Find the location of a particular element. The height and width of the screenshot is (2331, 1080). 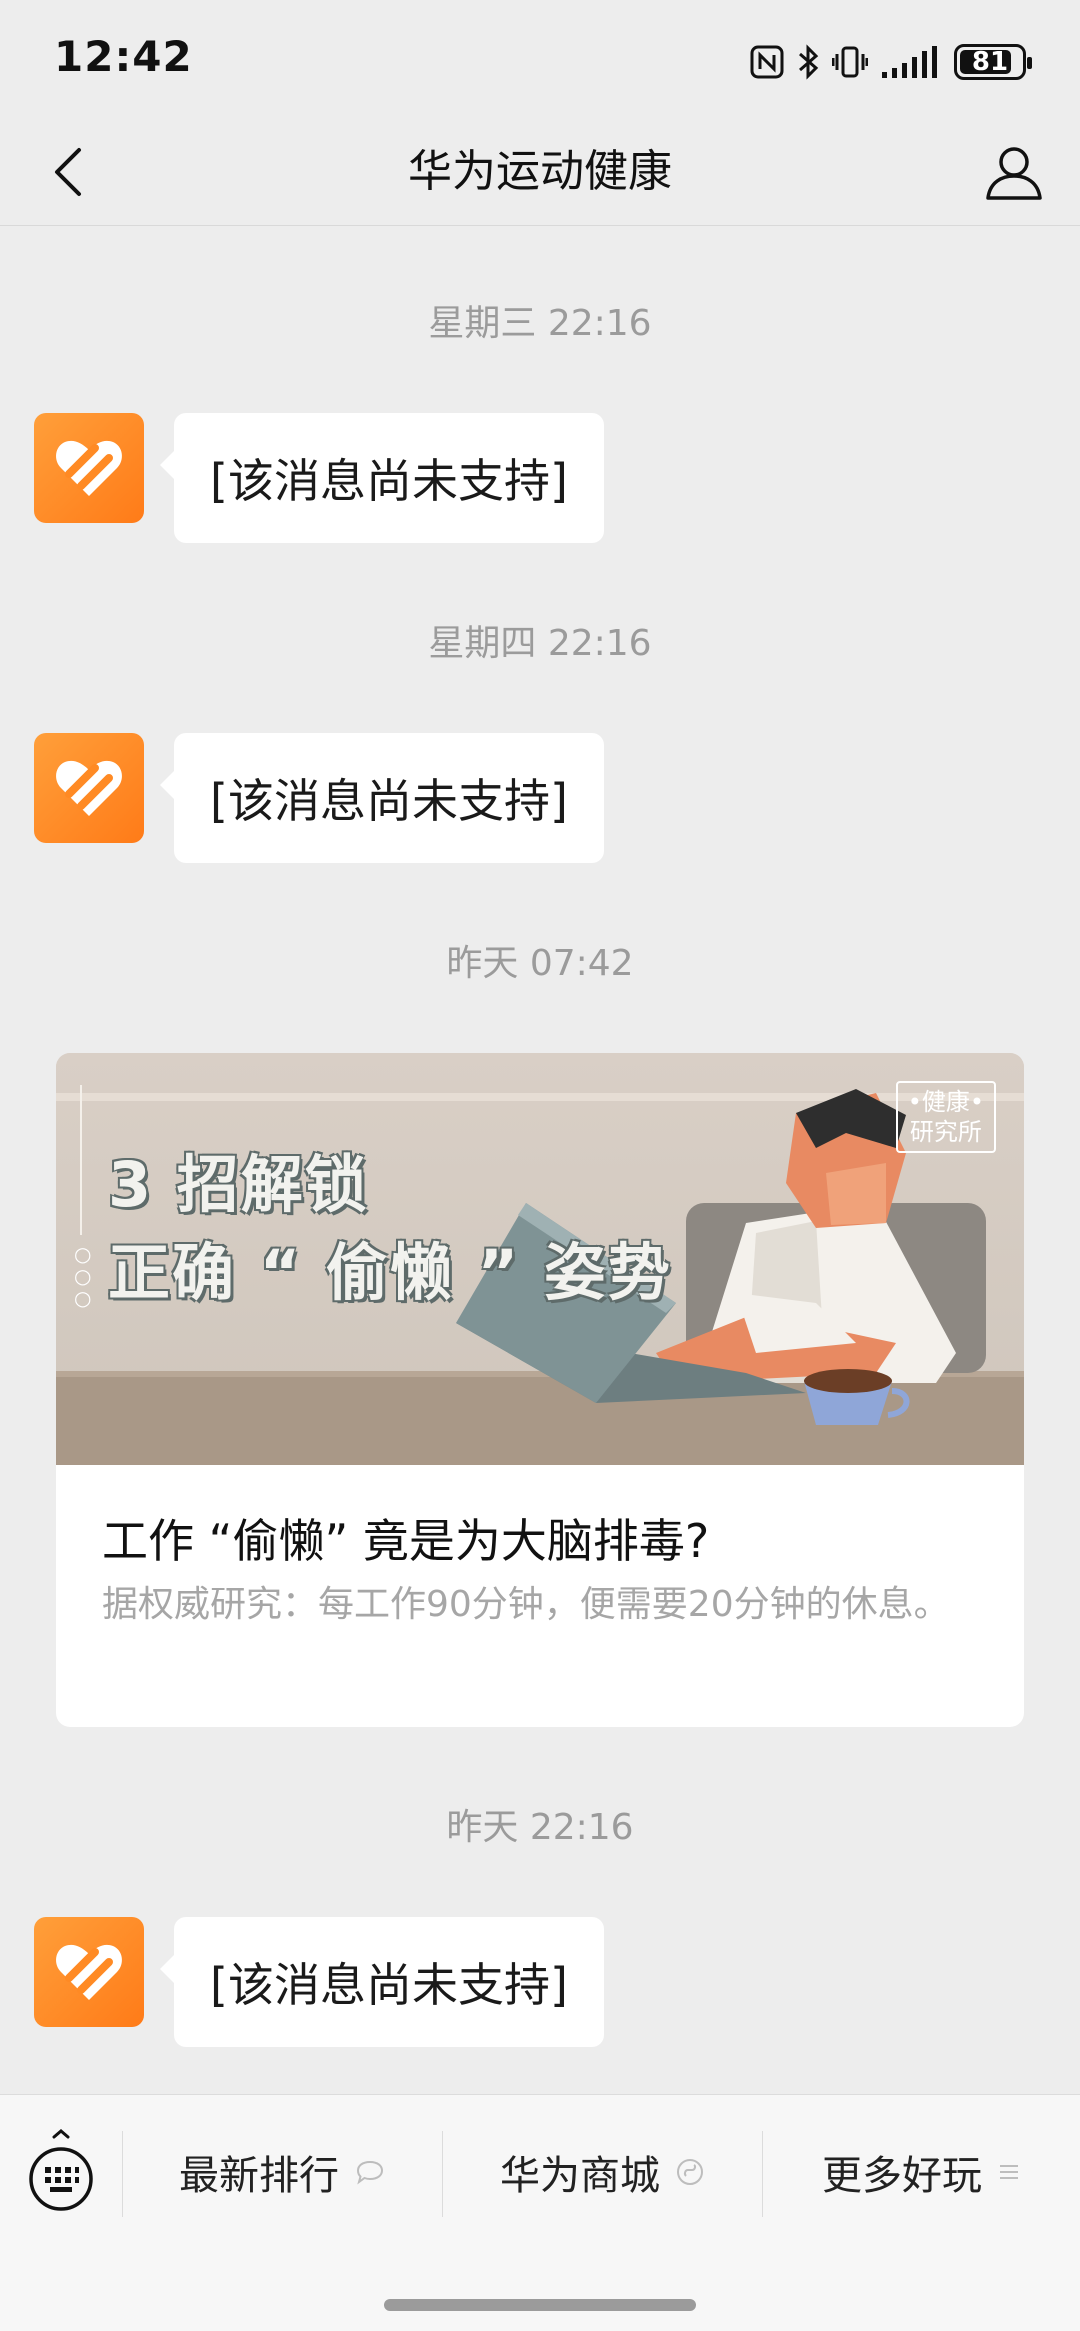

vibrate-icon is located at coordinates (850, 62).